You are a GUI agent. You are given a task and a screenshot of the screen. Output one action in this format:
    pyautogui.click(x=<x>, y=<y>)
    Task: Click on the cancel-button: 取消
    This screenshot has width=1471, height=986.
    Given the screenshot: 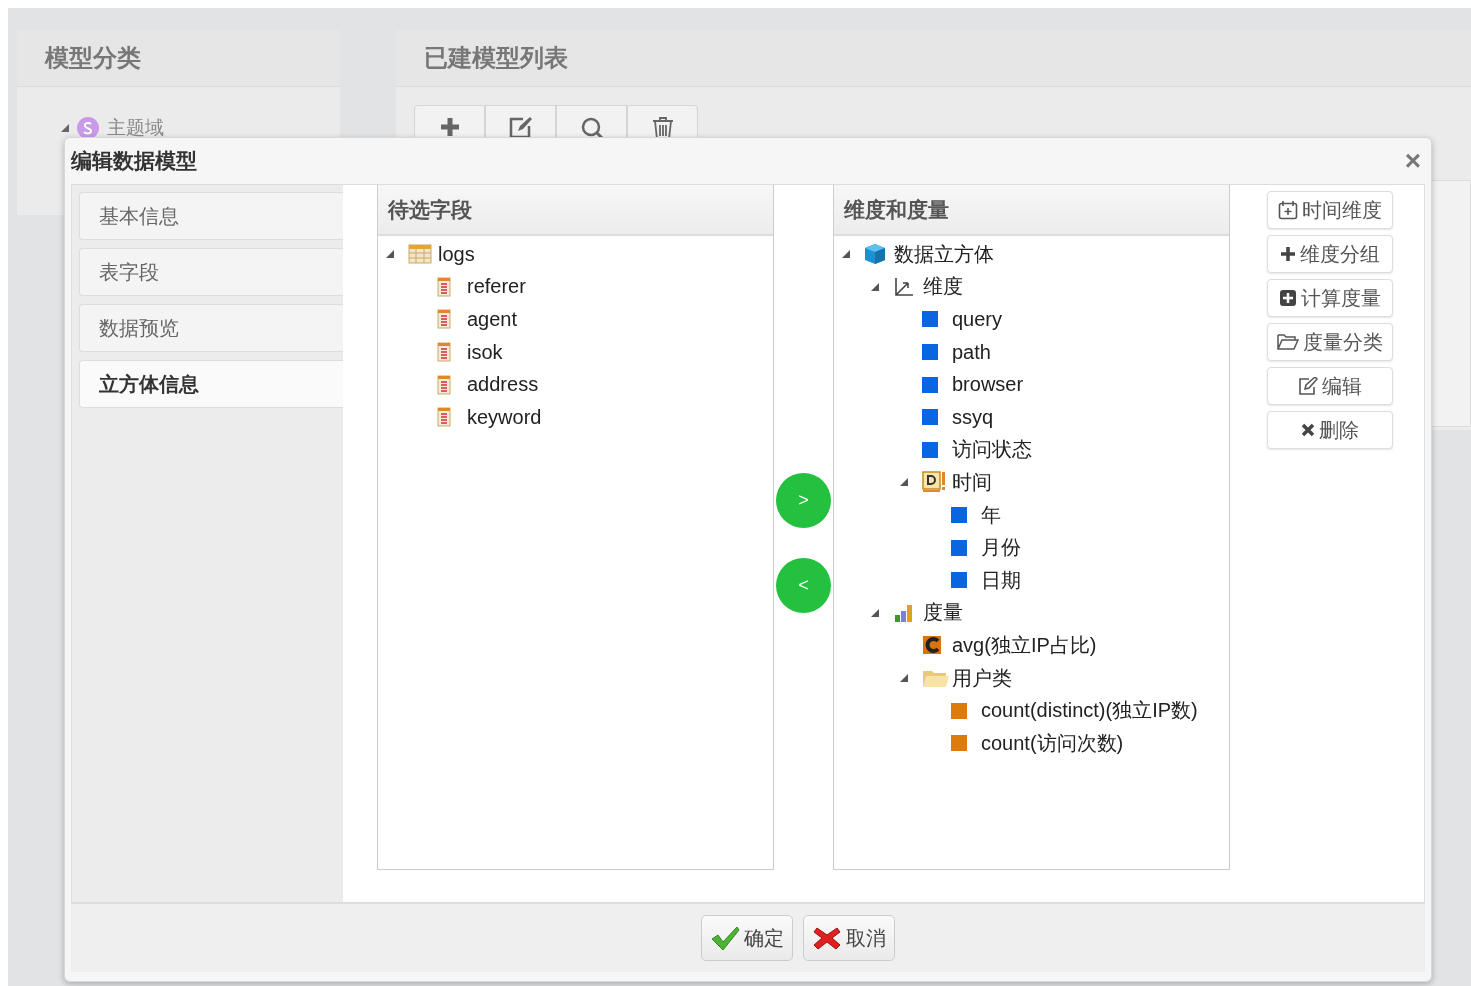 What is the action you would take?
    pyautogui.click(x=849, y=938)
    